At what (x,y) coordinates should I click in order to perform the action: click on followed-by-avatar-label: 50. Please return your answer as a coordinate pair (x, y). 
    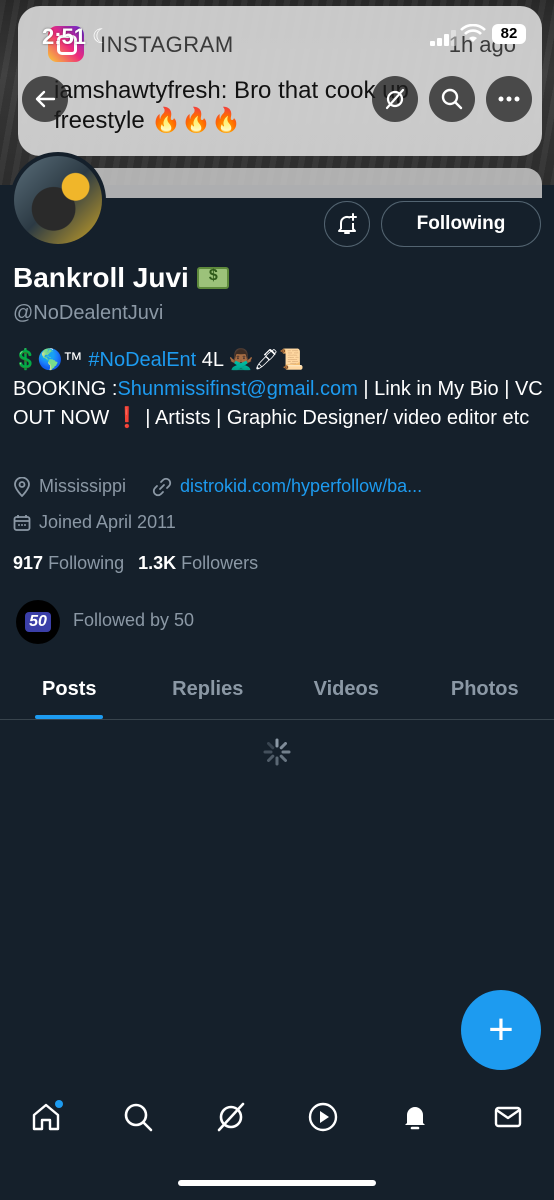
    Looking at the image, I should click on (38, 622).